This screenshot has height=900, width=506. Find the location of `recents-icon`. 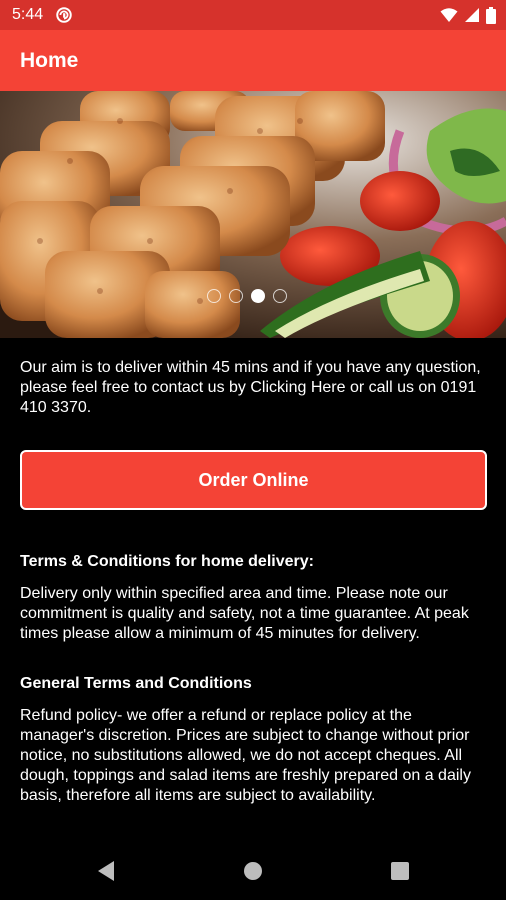

recents-icon is located at coordinates (400, 871).